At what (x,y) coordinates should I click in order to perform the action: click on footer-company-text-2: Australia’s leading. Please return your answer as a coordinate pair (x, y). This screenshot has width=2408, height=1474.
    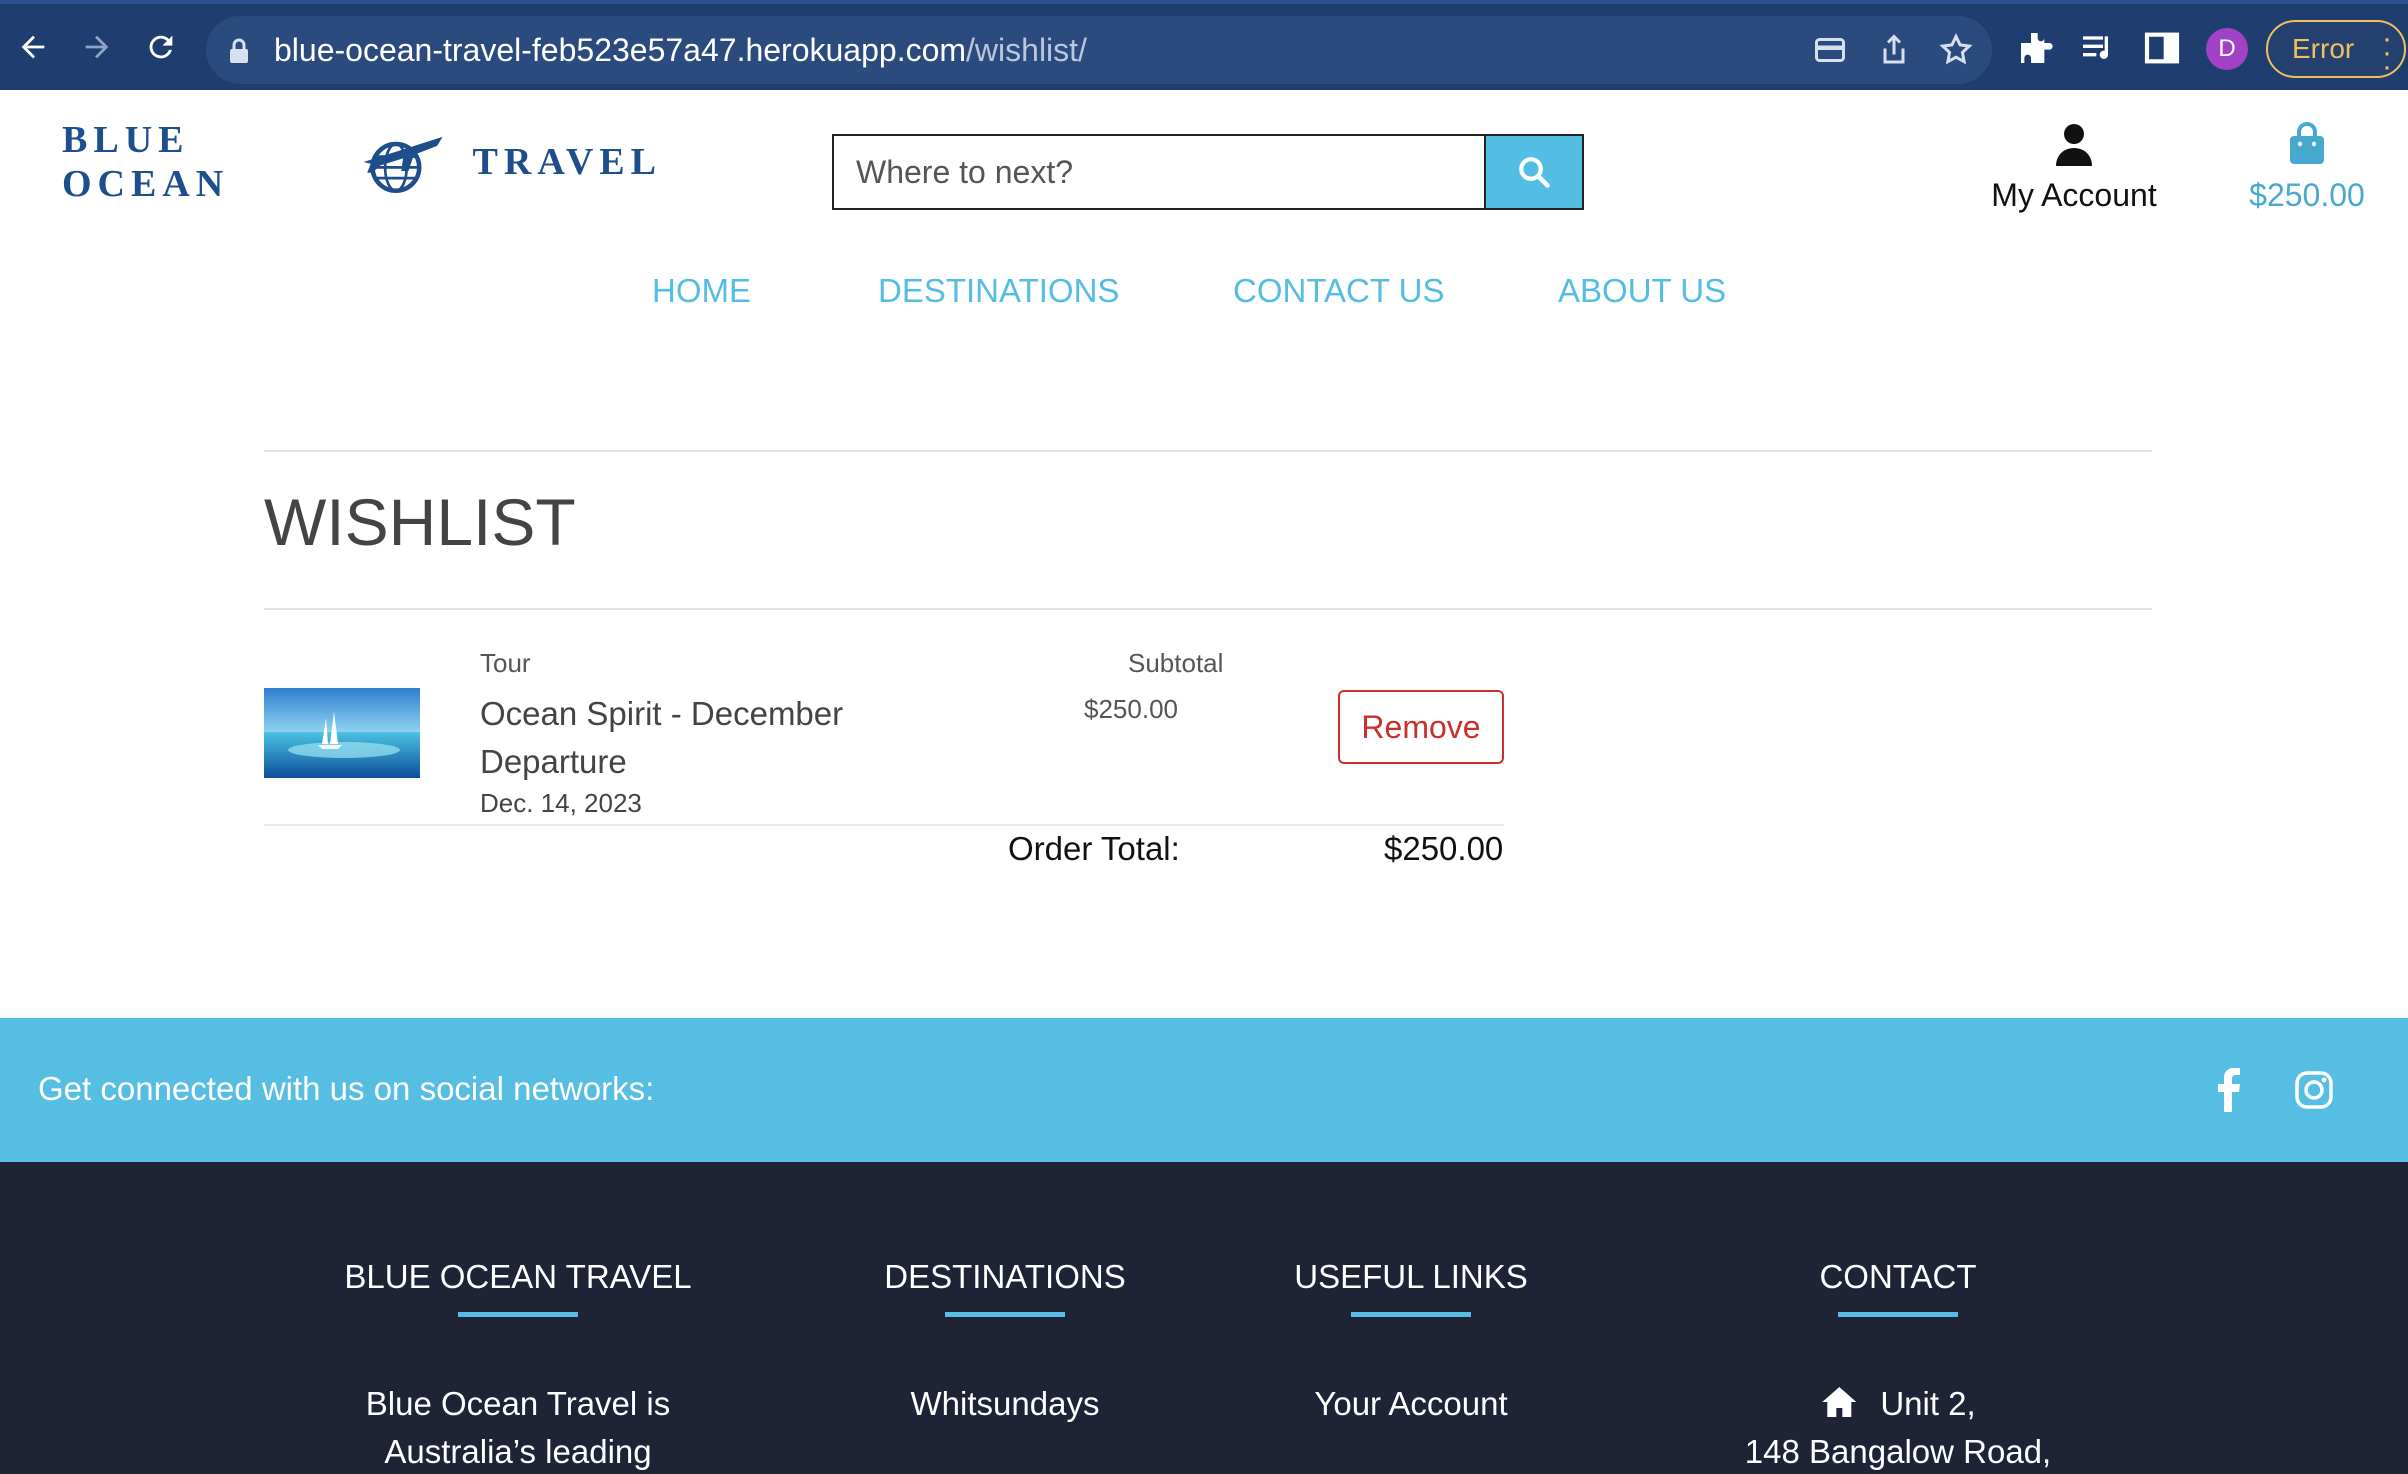
    Looking at the image, I should click on (518, 1451).